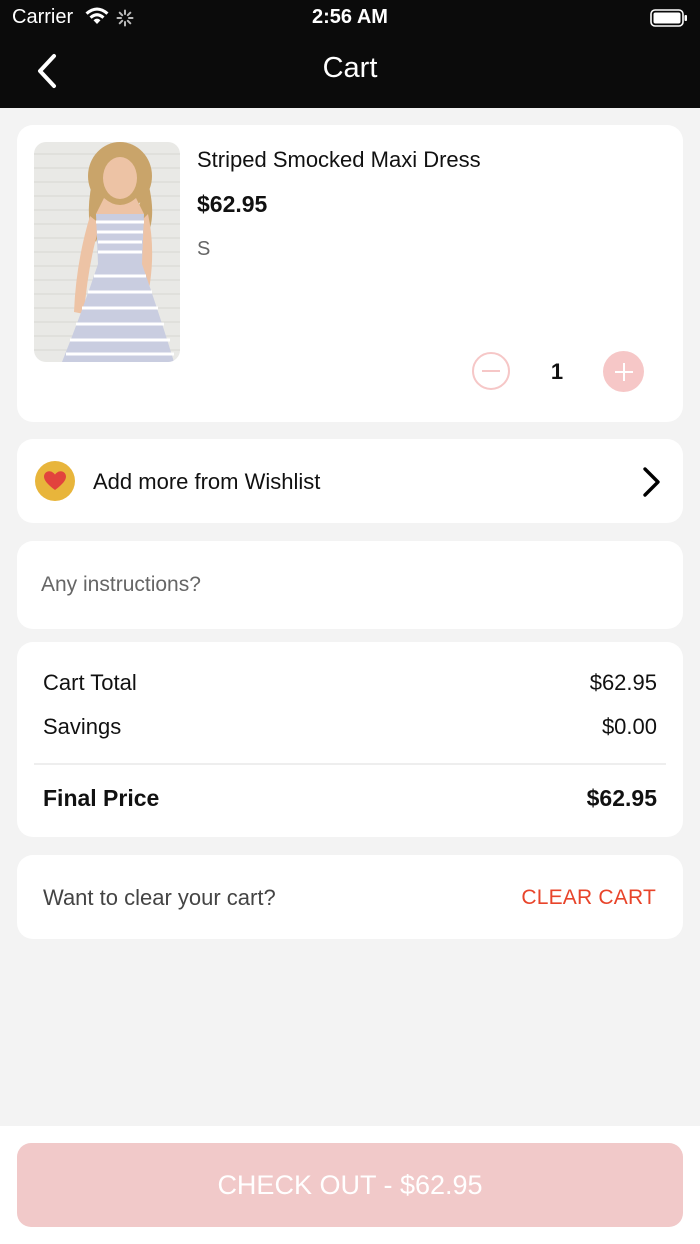 This screenshot has width=700, height=1244. Describe the element at coordinates (651, 484) in the screenshot. I see `chevron-right-icon` at that location.